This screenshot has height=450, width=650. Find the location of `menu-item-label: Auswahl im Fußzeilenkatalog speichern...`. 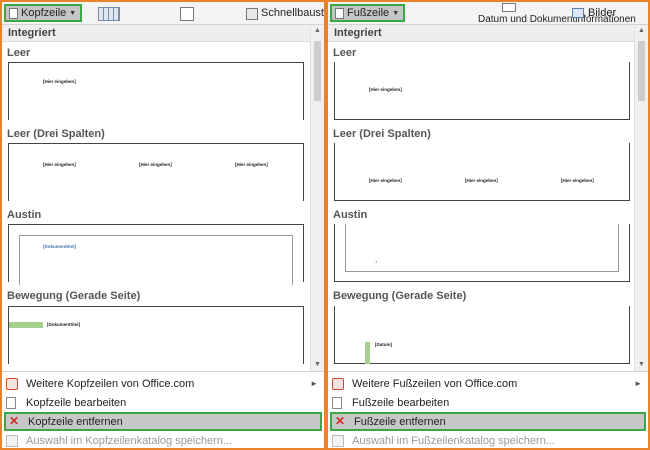

menu-item-label: Auswahl im Fußzeilenkatalog speichern... is located at coordinates (453, 440).